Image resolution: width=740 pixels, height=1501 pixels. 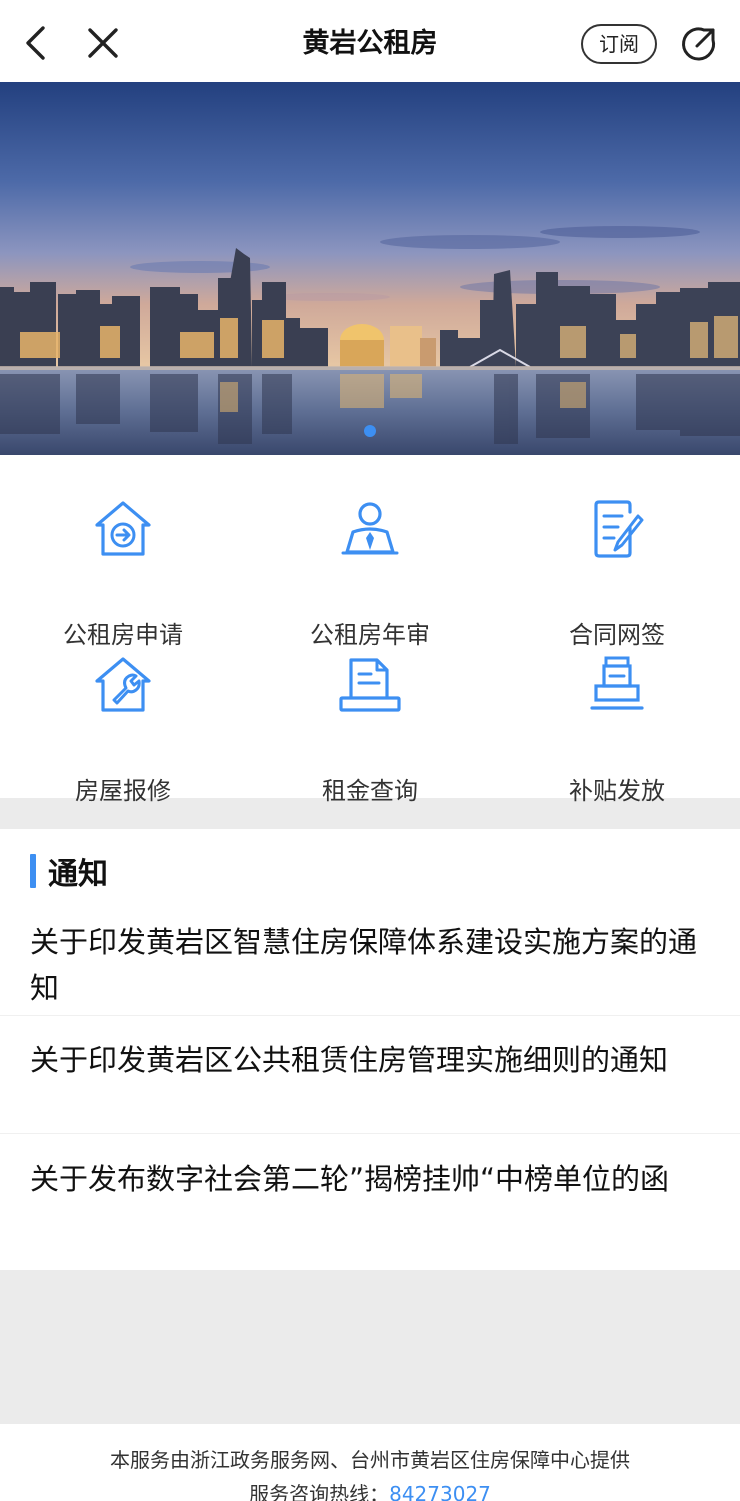 I want to click on hotline-number-link: 84273027, so click(x=440, y=1491).